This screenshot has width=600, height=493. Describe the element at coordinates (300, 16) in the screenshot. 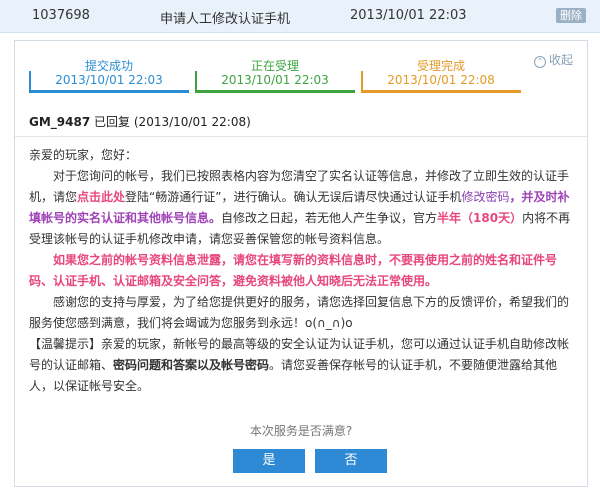

I see `ticket-header: 1037698 申请人工修改认证手机 2013/10/01 22:03 删除` at that location.